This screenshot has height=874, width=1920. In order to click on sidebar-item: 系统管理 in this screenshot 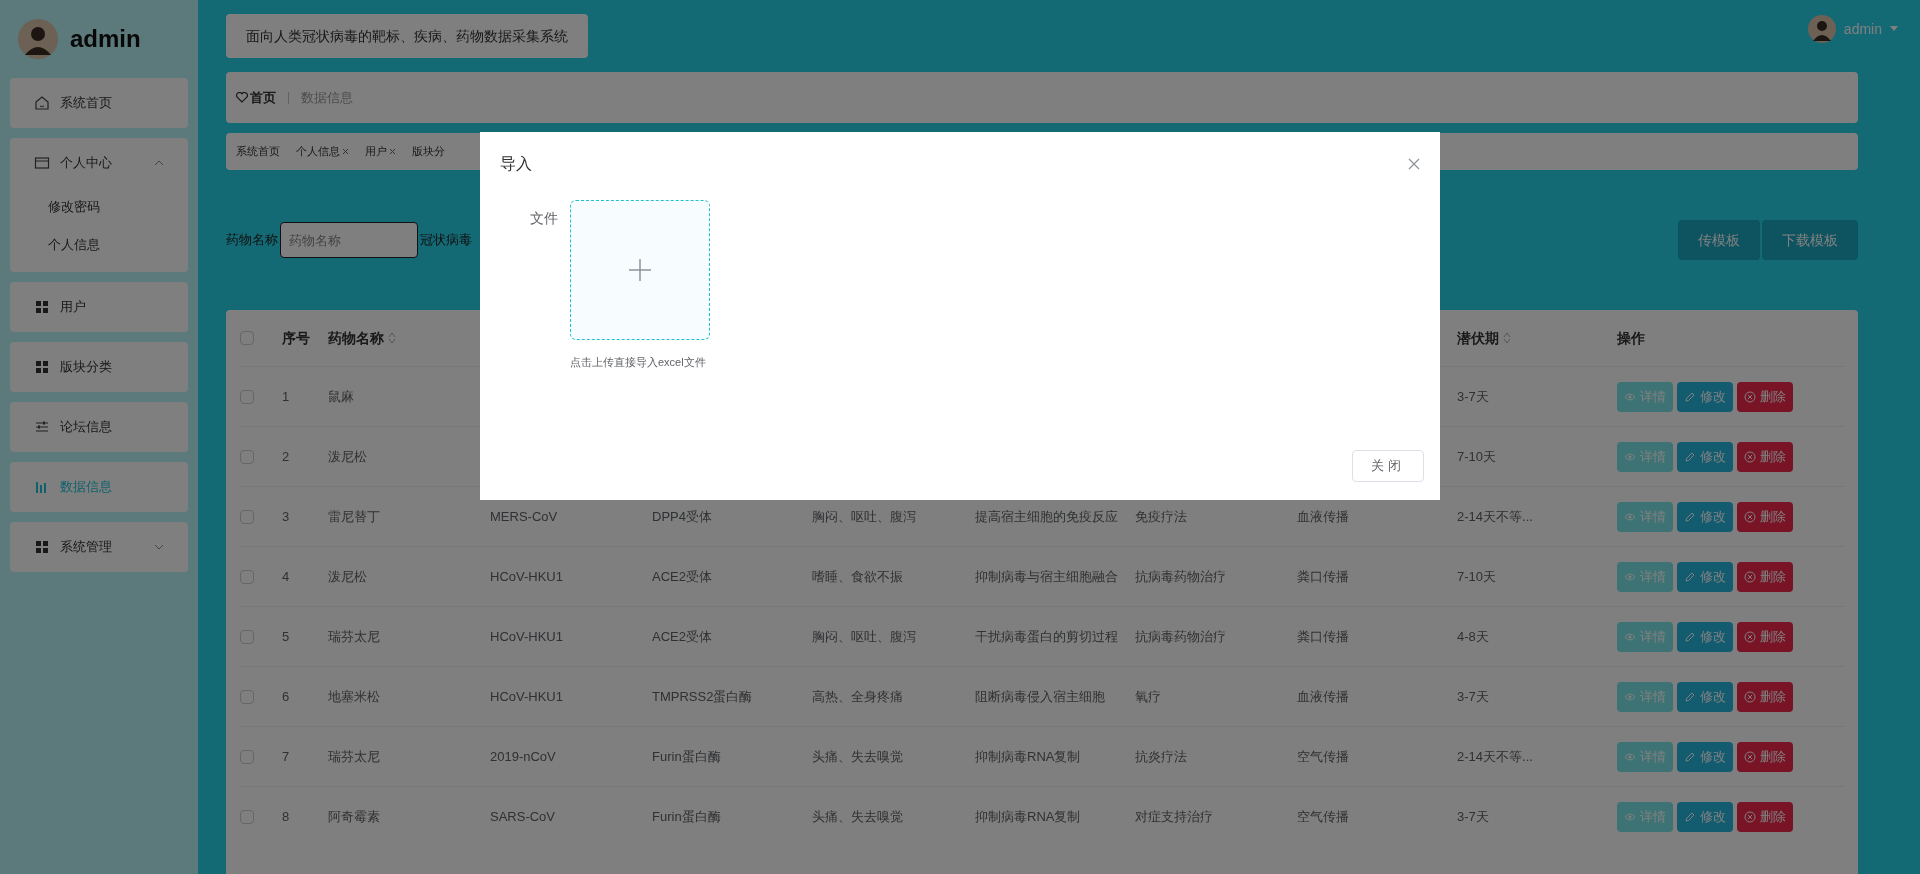, I will do `click(99, 547)`.